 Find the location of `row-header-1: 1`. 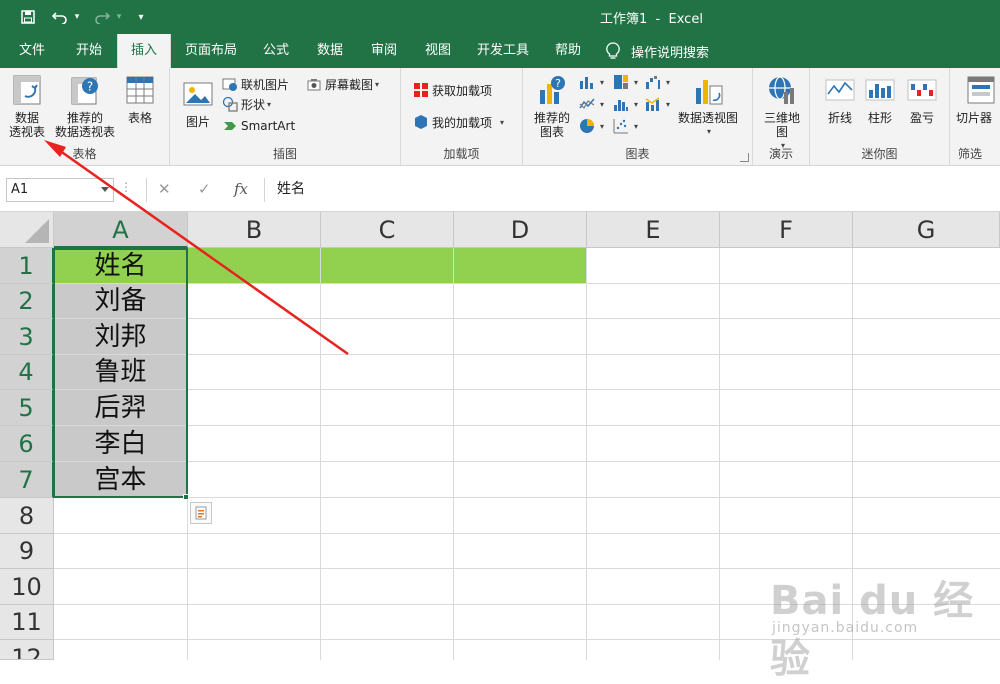

row-header-1: 1 is located at coordinates (27, 266).